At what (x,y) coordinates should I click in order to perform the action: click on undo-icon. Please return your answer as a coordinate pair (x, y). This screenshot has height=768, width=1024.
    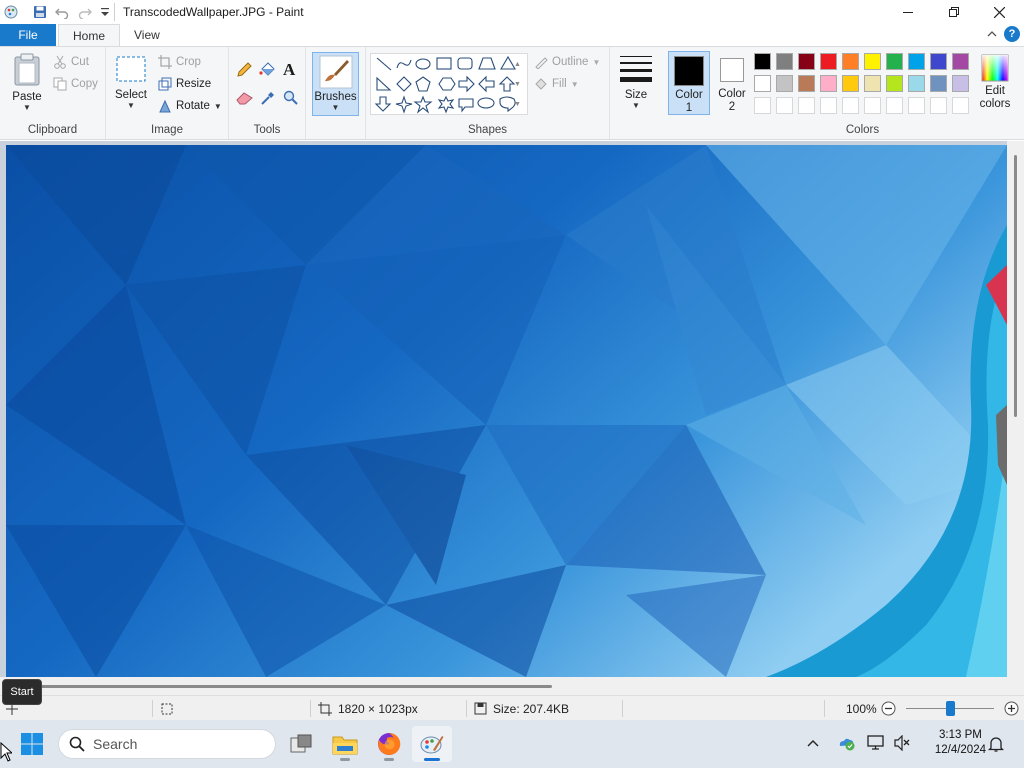
    Looking at the image, I should click on (62, 12).